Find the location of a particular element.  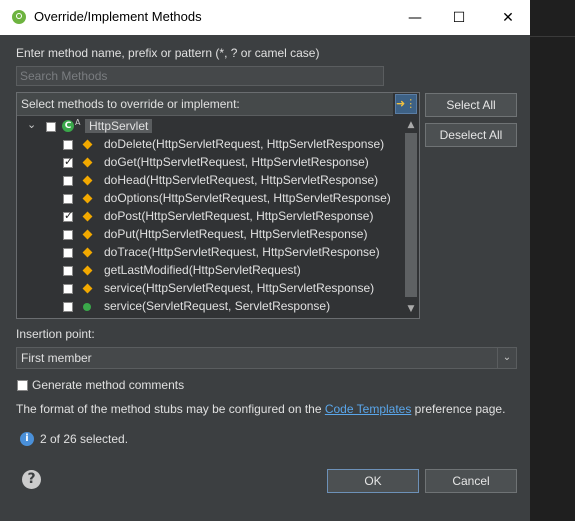

insertion-label: Insertion point: is located at coordinates (55, 334).